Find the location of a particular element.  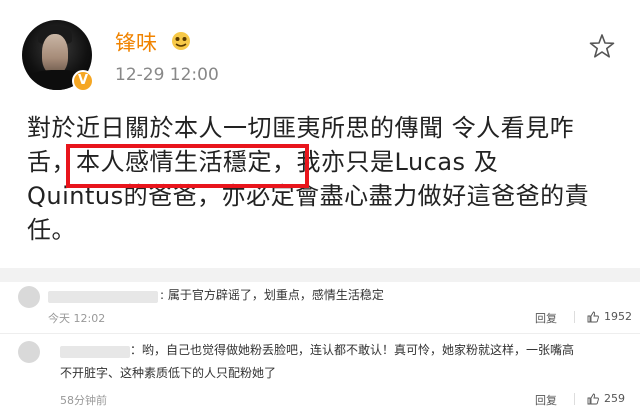

like-count: 1952 is located at coordinates (618, 316).